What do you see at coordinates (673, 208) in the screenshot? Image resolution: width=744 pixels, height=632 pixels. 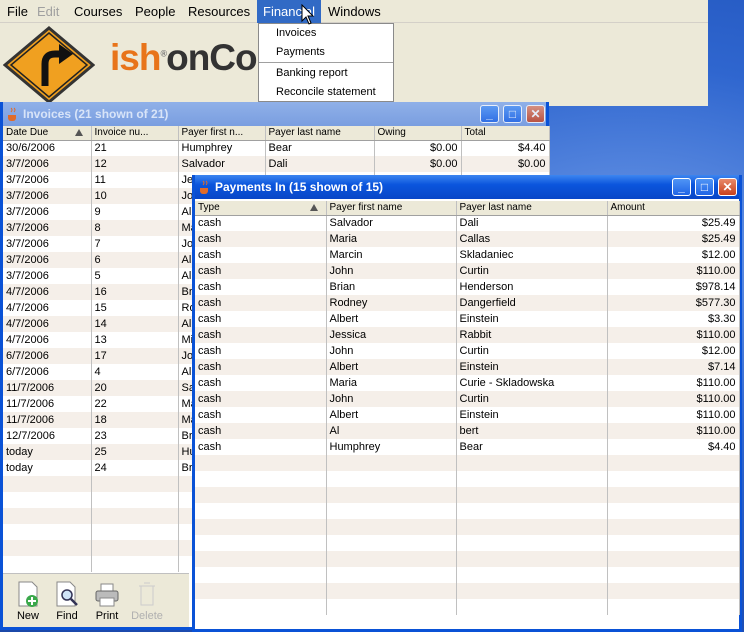 I see `payment-column-header: Amount` at bounding box center [673, 208].